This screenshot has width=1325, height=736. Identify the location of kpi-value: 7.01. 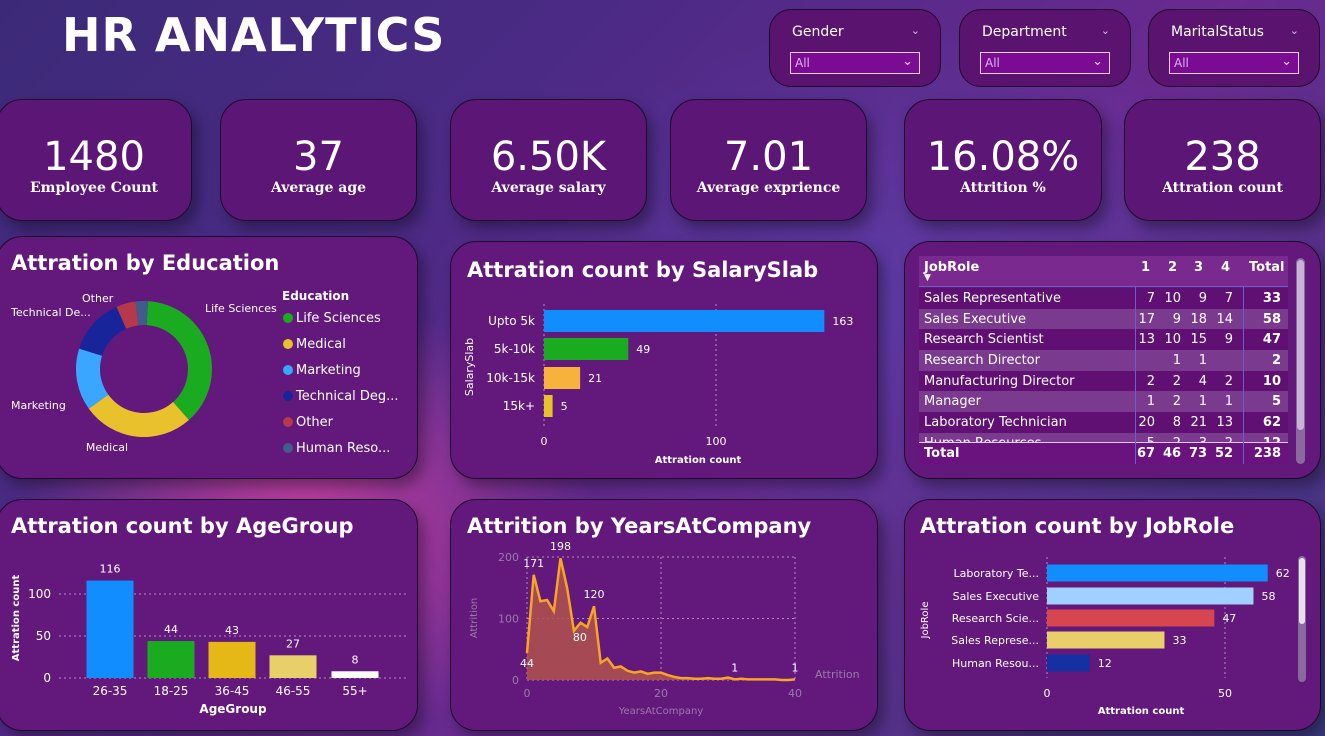
(768, 157).